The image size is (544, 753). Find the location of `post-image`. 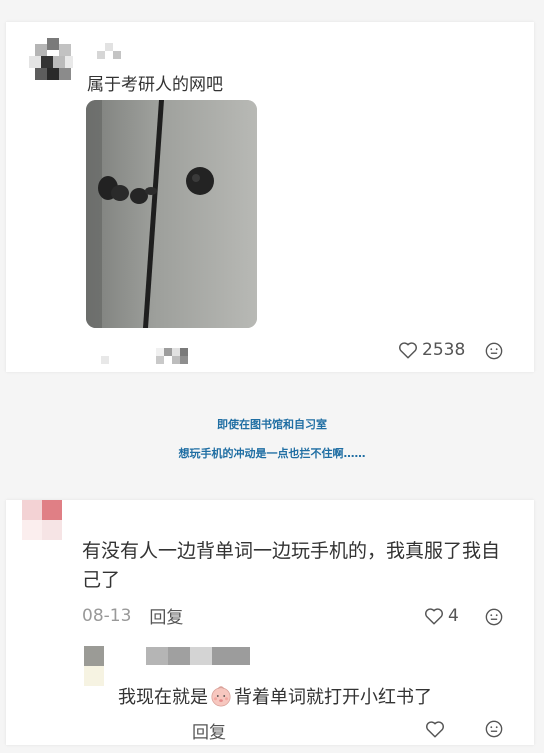

post-image is located at coordinates (171, 214).